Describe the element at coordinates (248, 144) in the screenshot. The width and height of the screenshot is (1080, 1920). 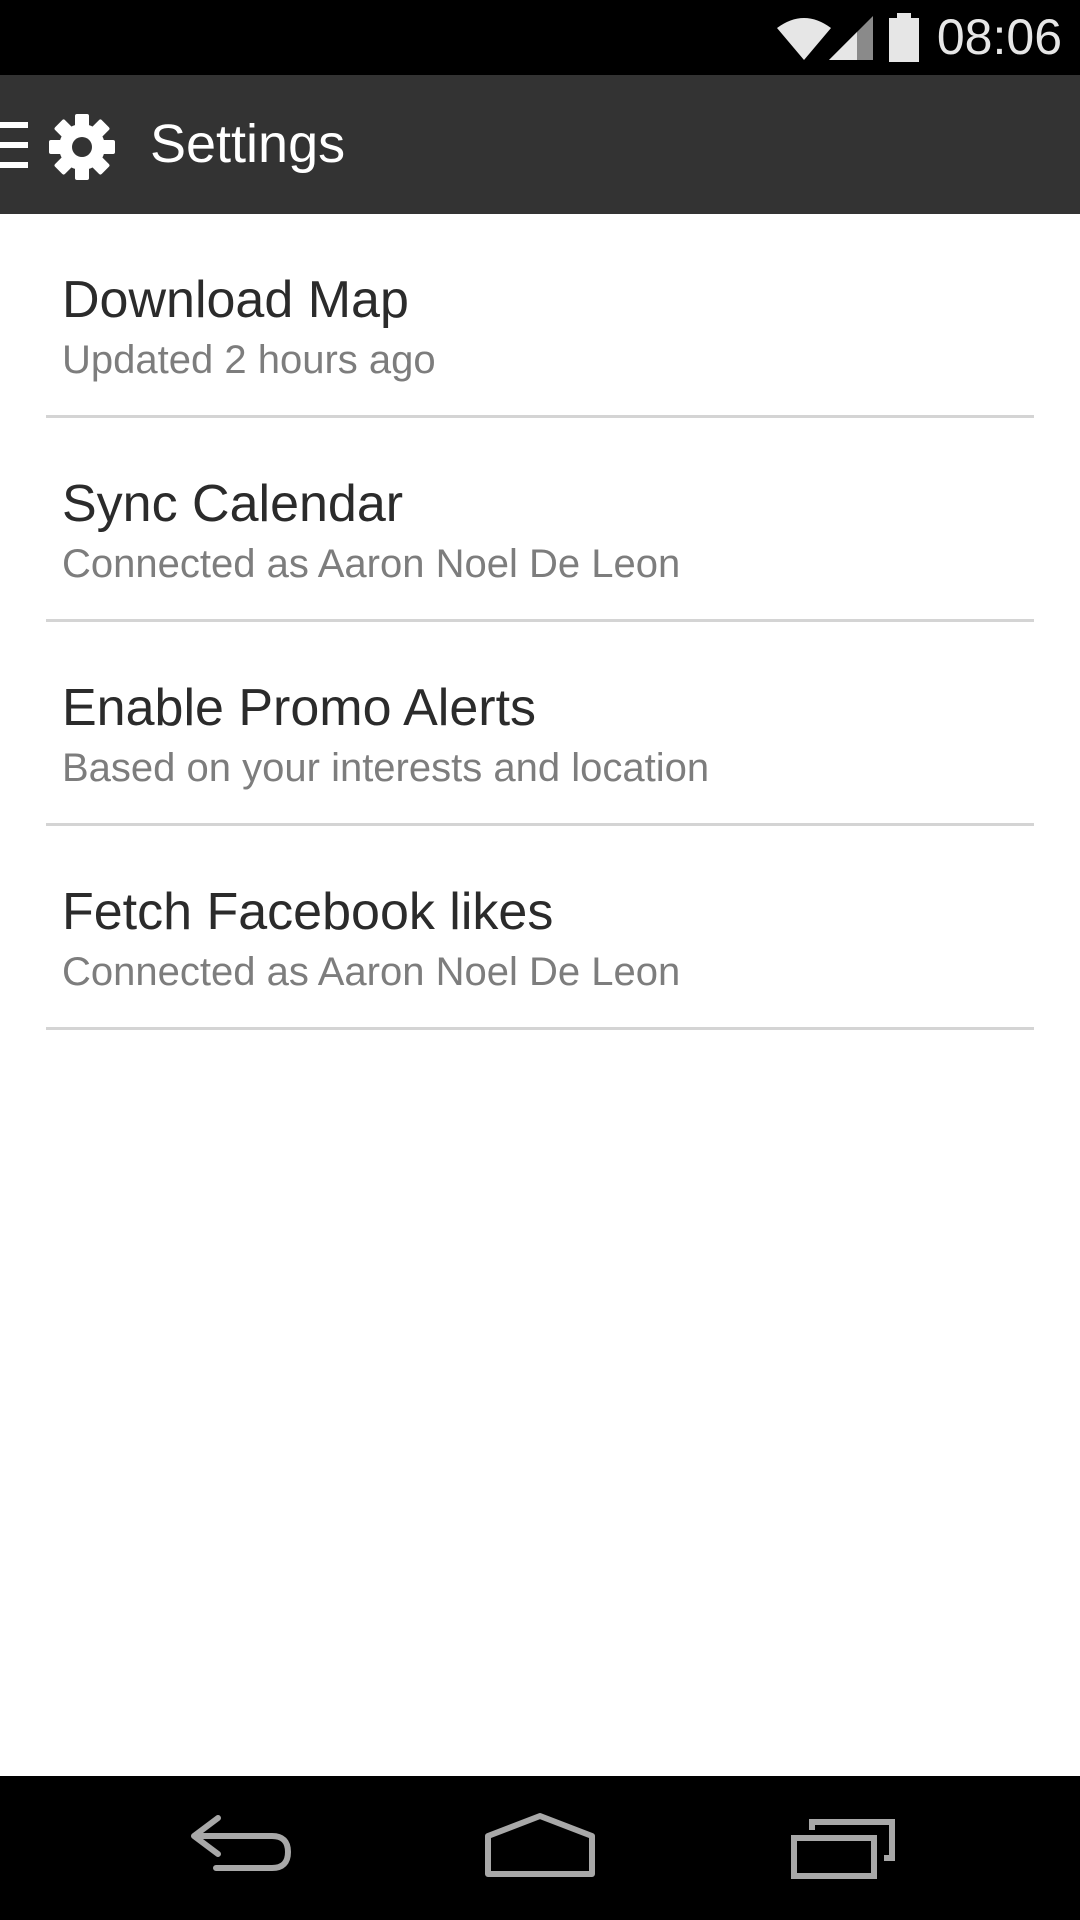
I see `page-title: Settings` at that location.